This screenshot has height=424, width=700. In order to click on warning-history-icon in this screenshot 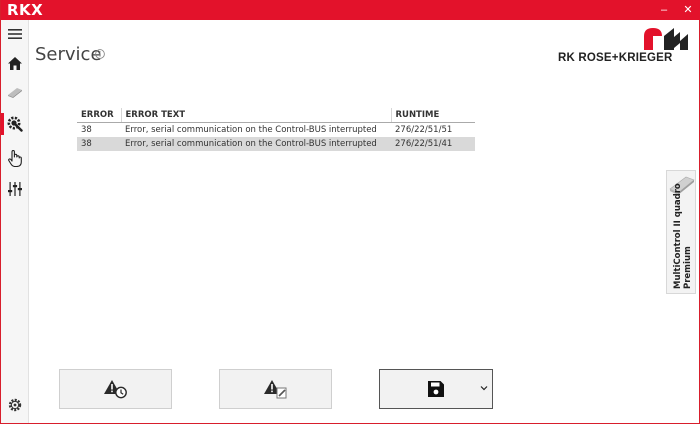, I will do `click(115, 389)`.